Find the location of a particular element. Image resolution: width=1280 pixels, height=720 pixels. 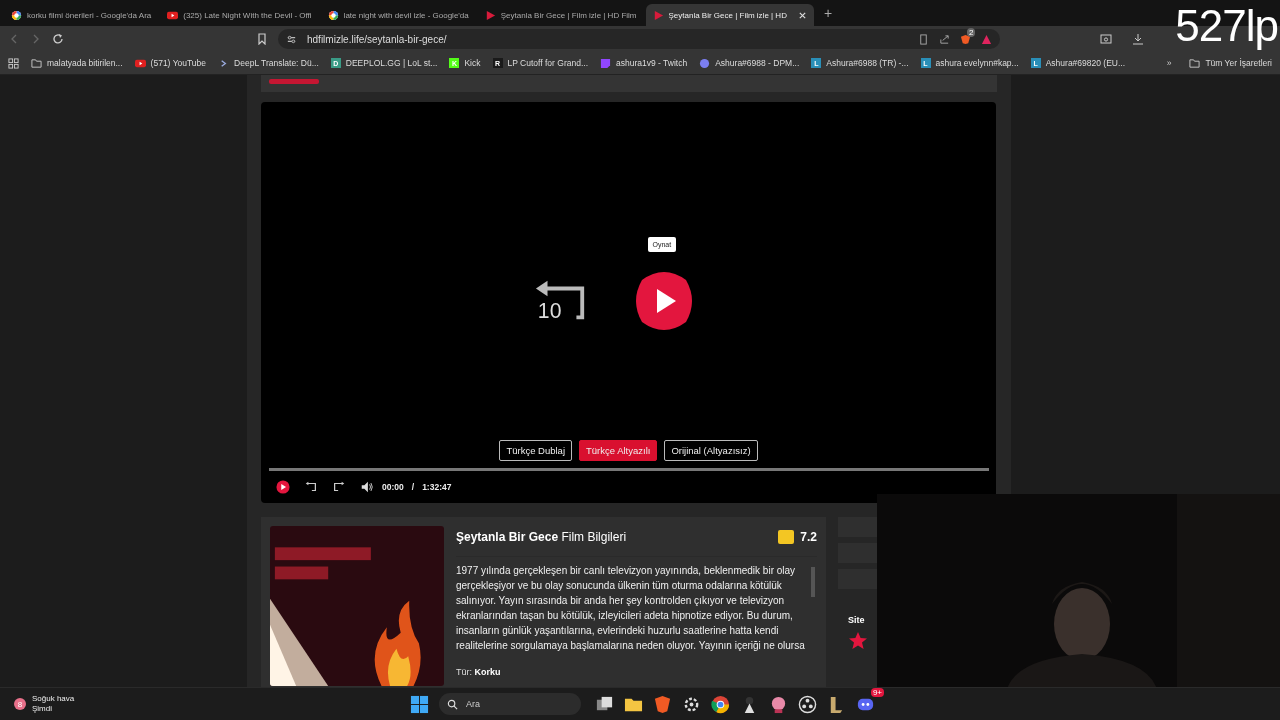

triangle-icon is located at coordinates (986, 39).